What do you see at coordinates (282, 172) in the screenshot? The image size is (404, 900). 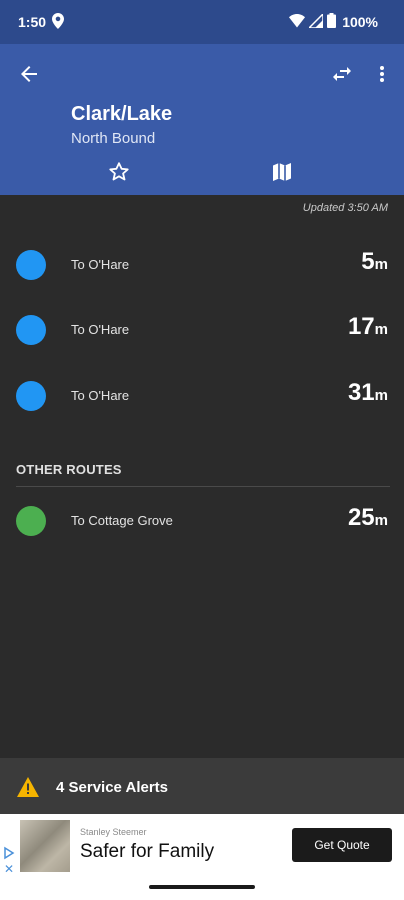 I see `map-icon` at bounding box center [282, 172].